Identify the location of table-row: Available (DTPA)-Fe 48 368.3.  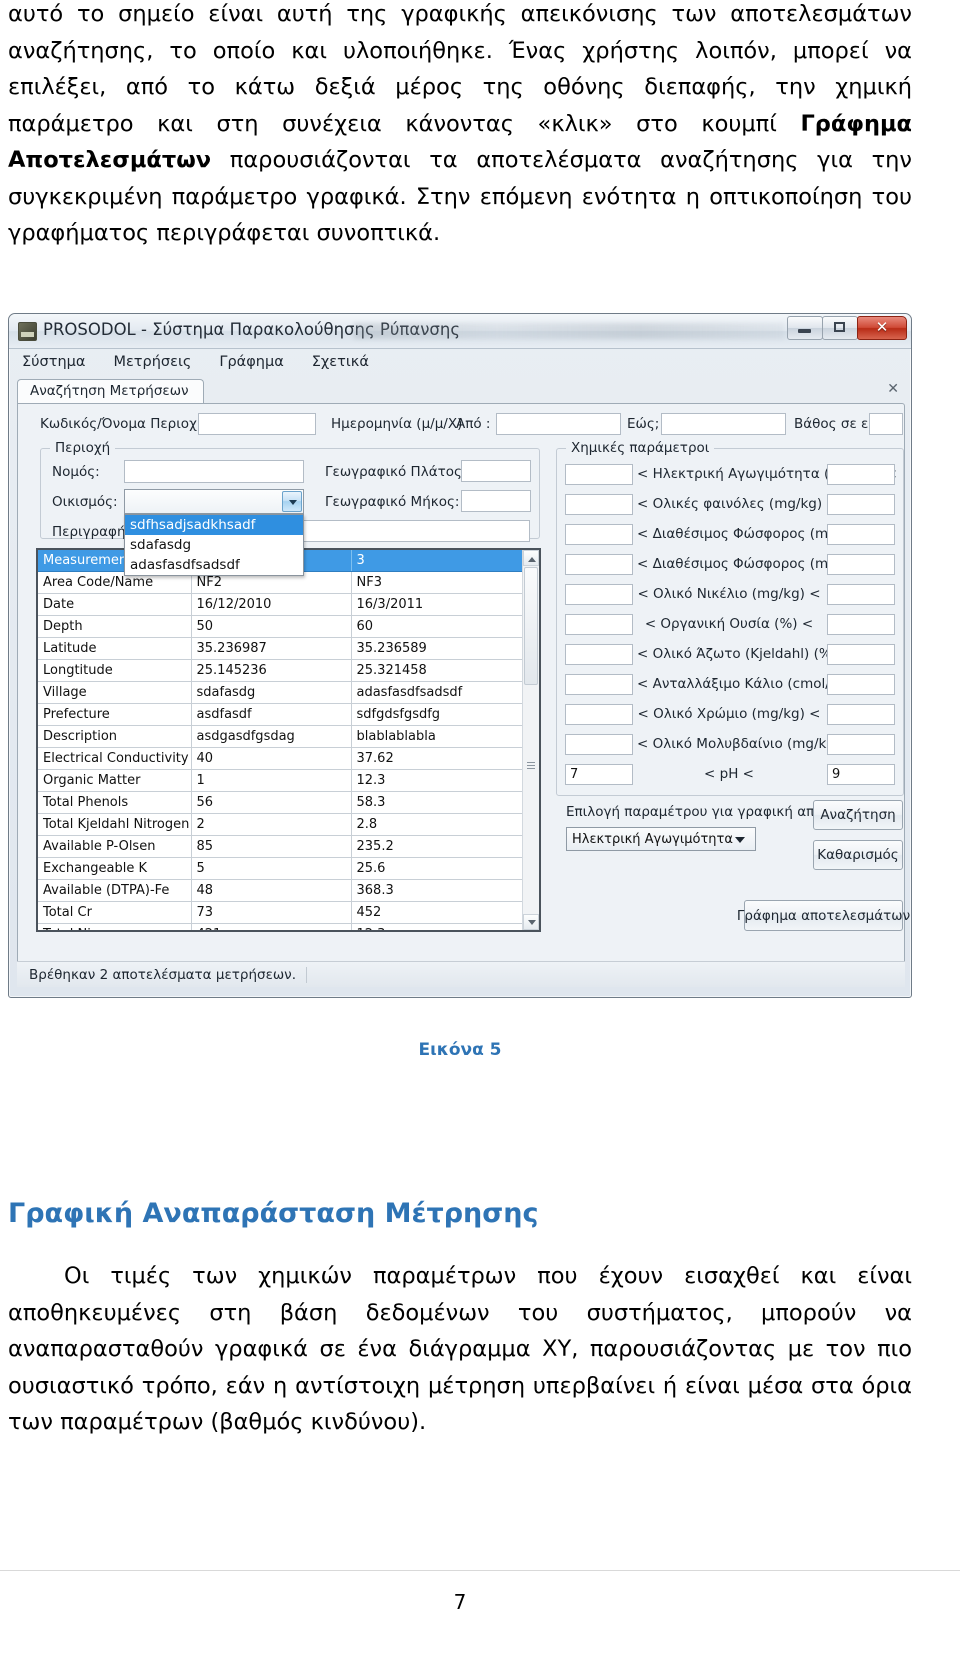
(288, 890).